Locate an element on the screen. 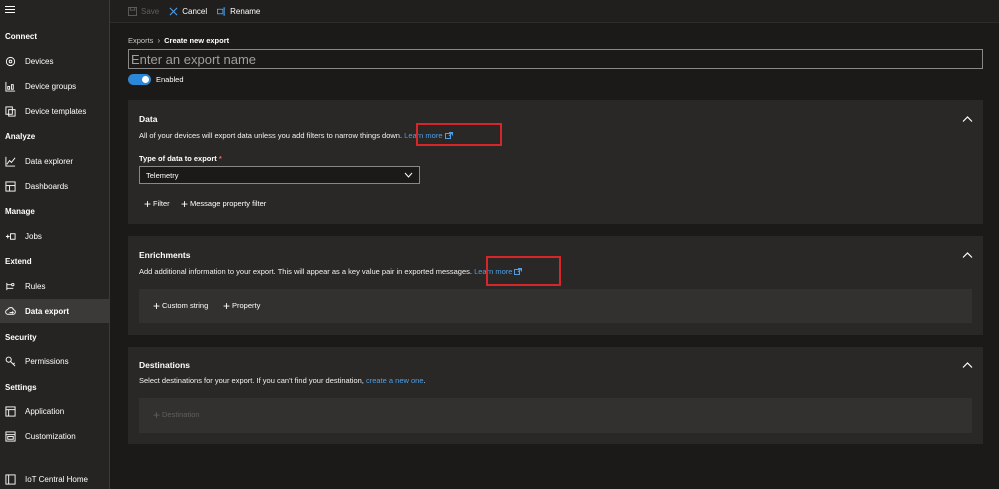 This screenshot has height=489, width=999. device-groups-icon is located at coordinates (10, 86).